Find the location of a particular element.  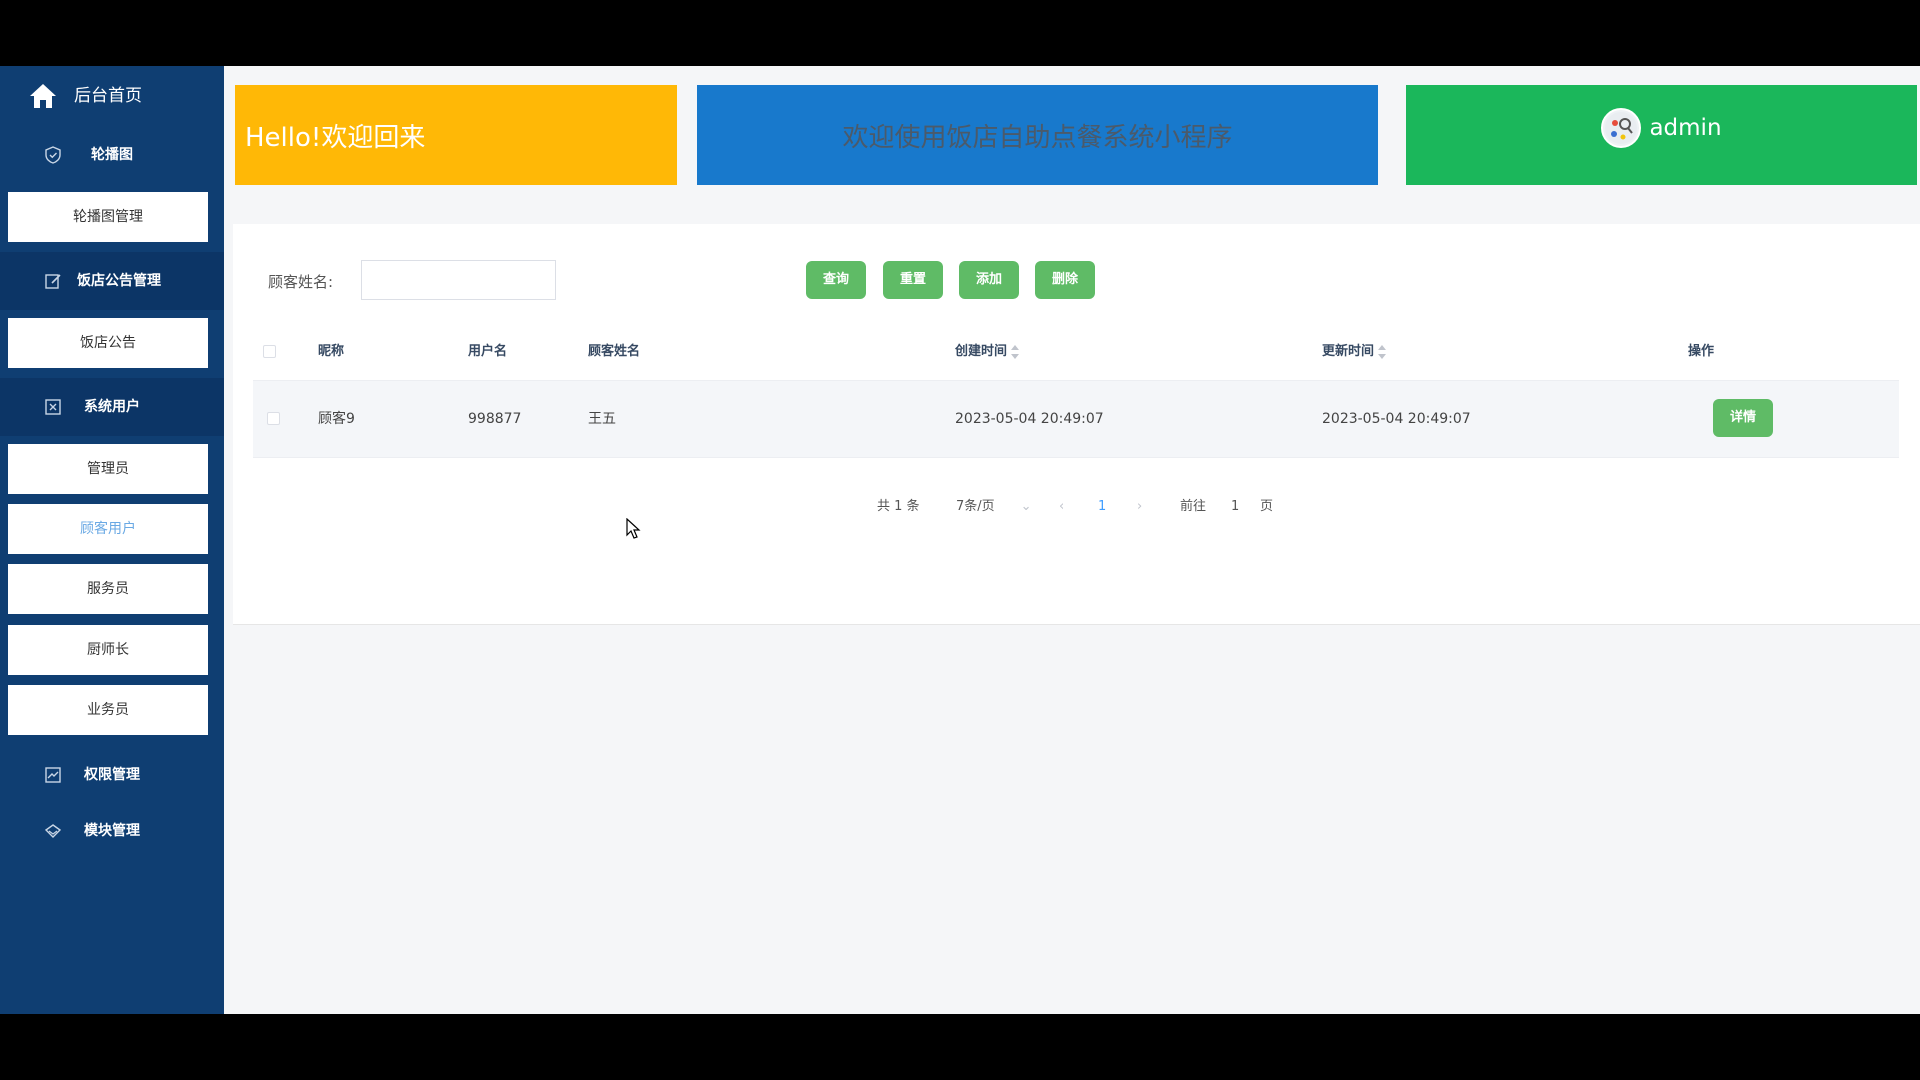

home-icon is located at coordinates (43, 96).